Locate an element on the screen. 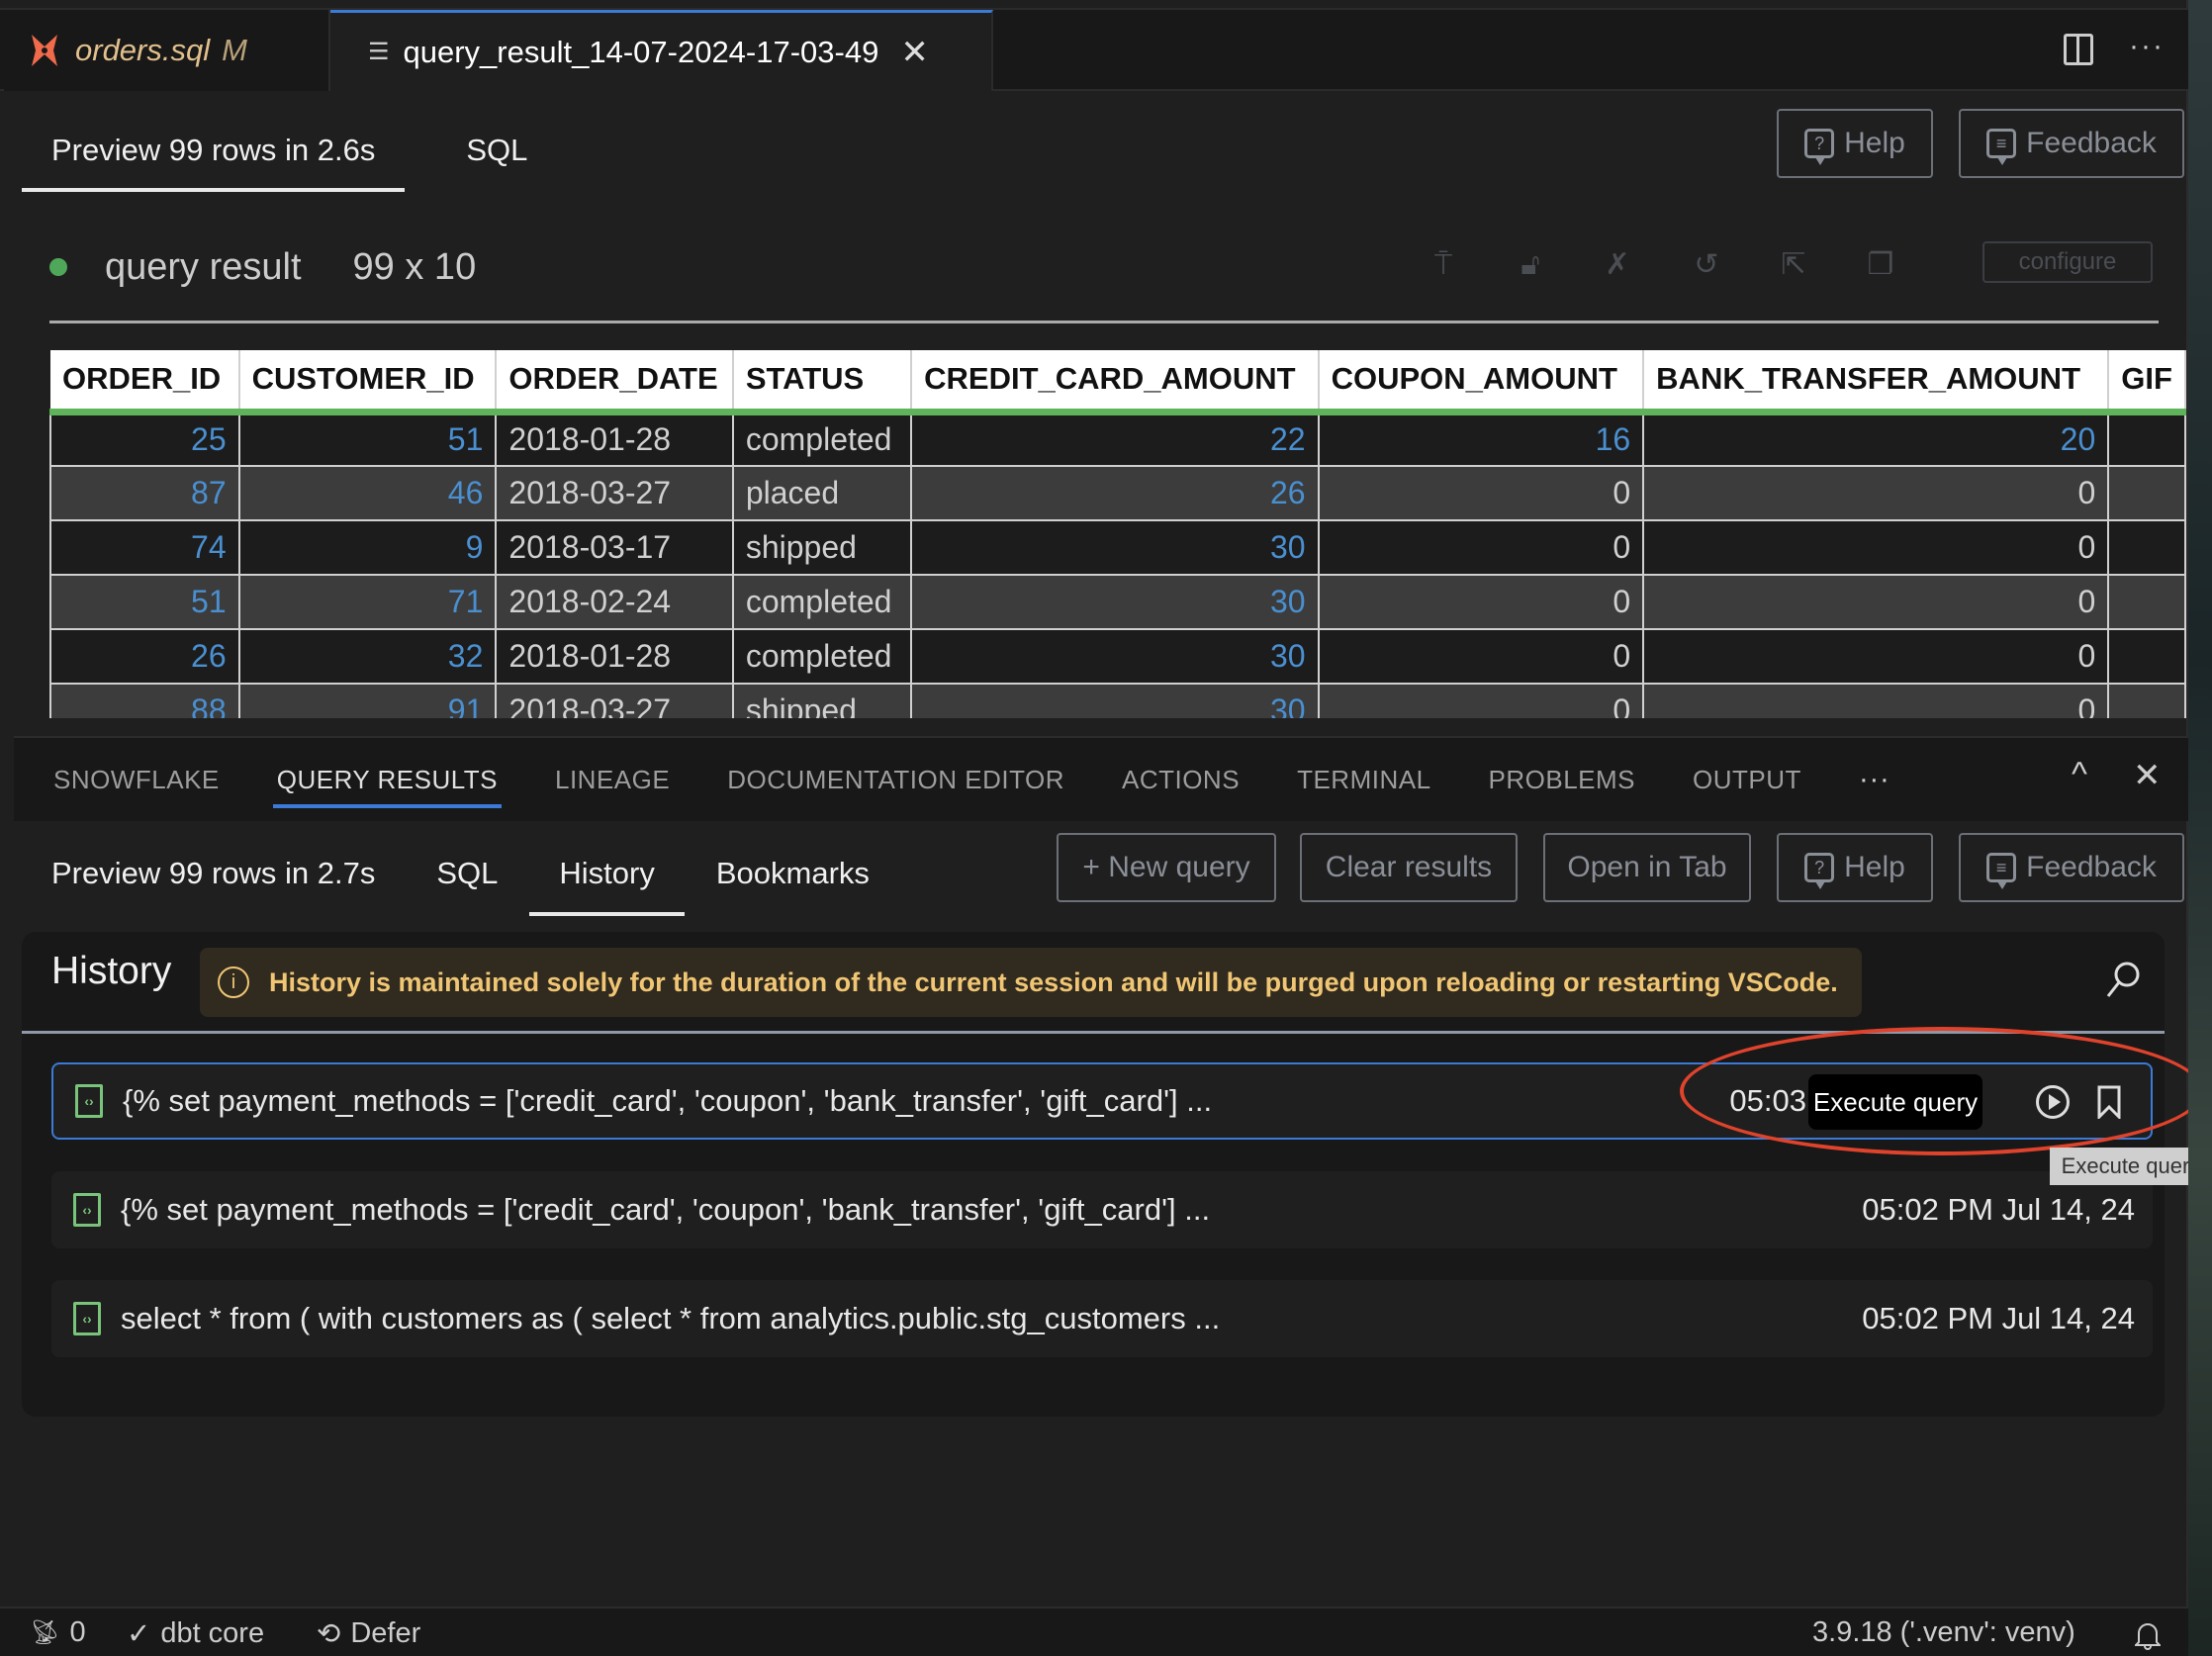  panel-tab-snowflake: SNOWFLAKE is located at coordinates (136, 780).